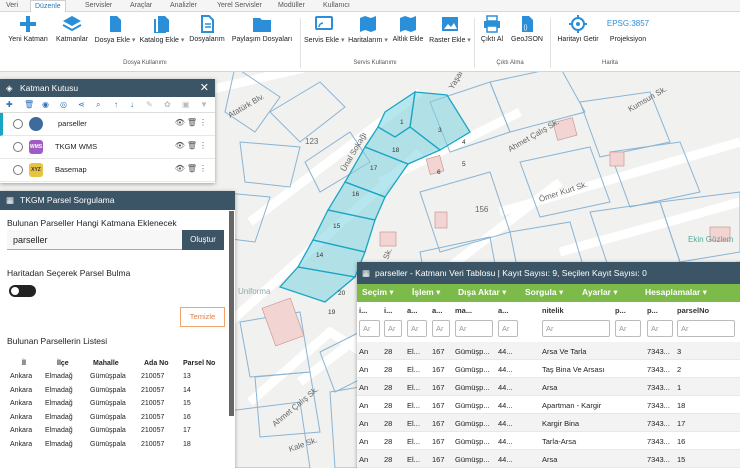 The image size is (740, 468). I want to click on projection-button: EPSG:3857 Projeksiyon, so click(628, 29).